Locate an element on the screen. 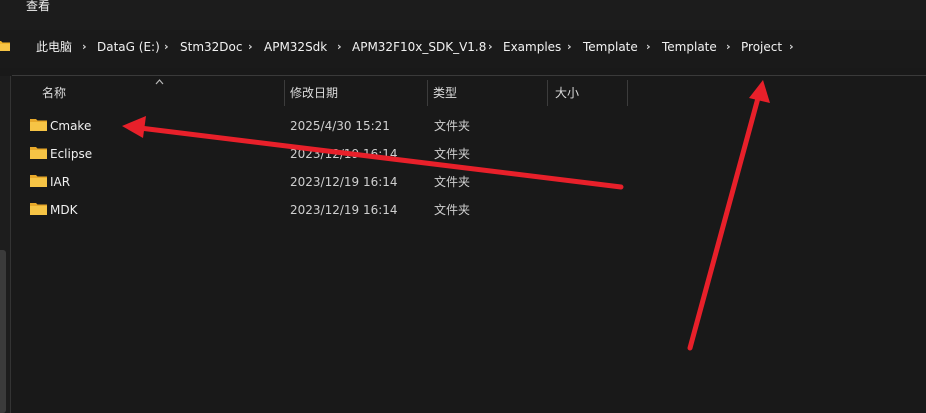  column-header-type: 类型 is located at coordinates (445, 93).